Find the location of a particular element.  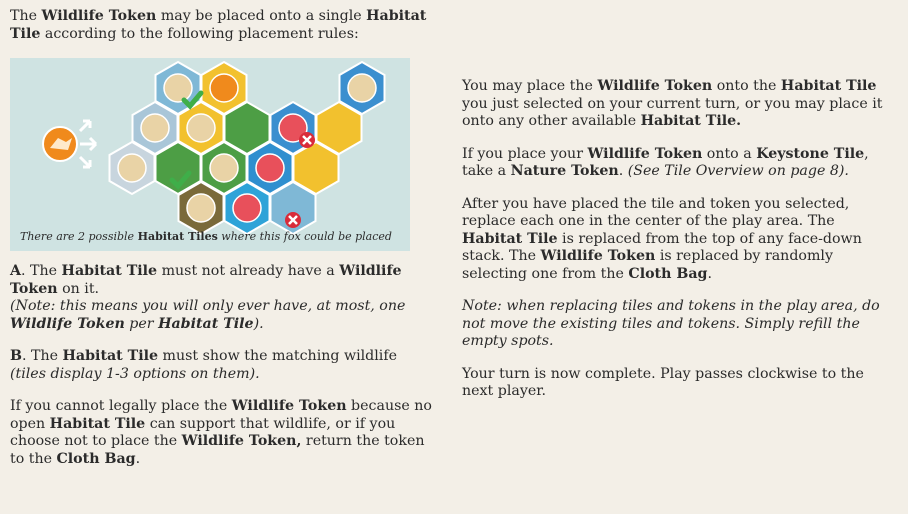

caption-text: There are 2 possible is located at coordinates (79, 236).